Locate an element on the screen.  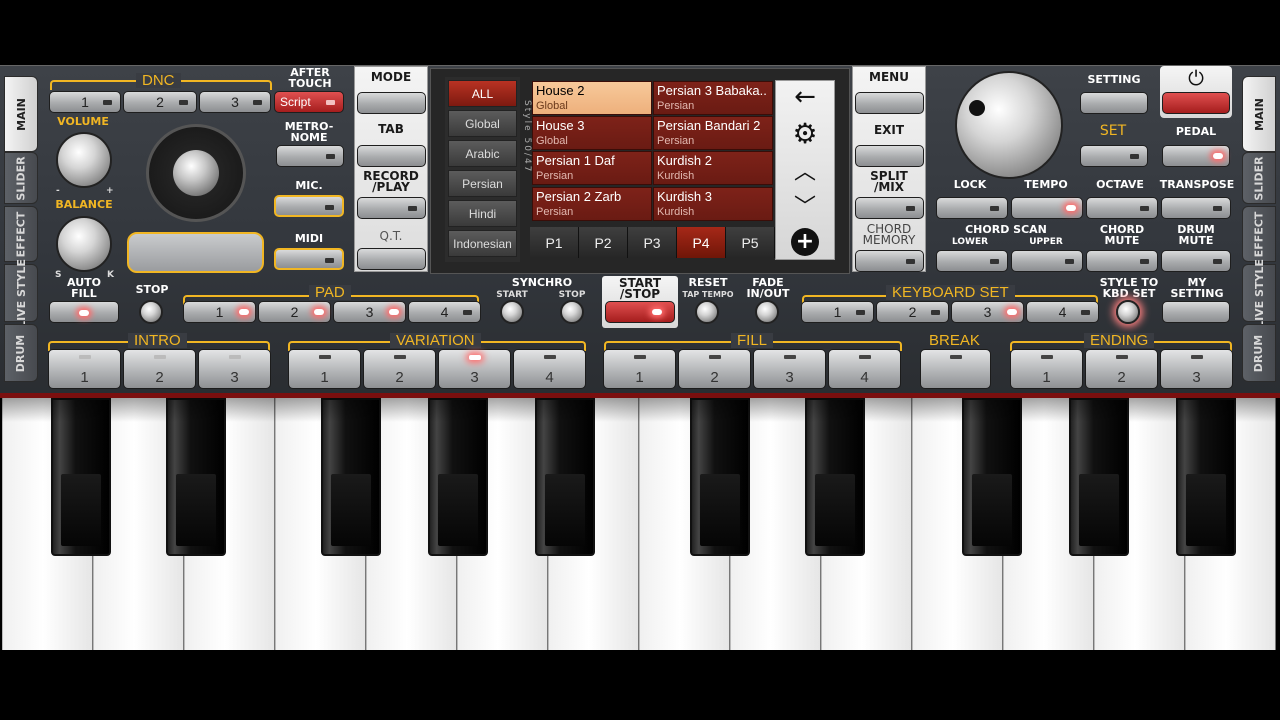
my-setting-button is located at coordinates (1196, 312).